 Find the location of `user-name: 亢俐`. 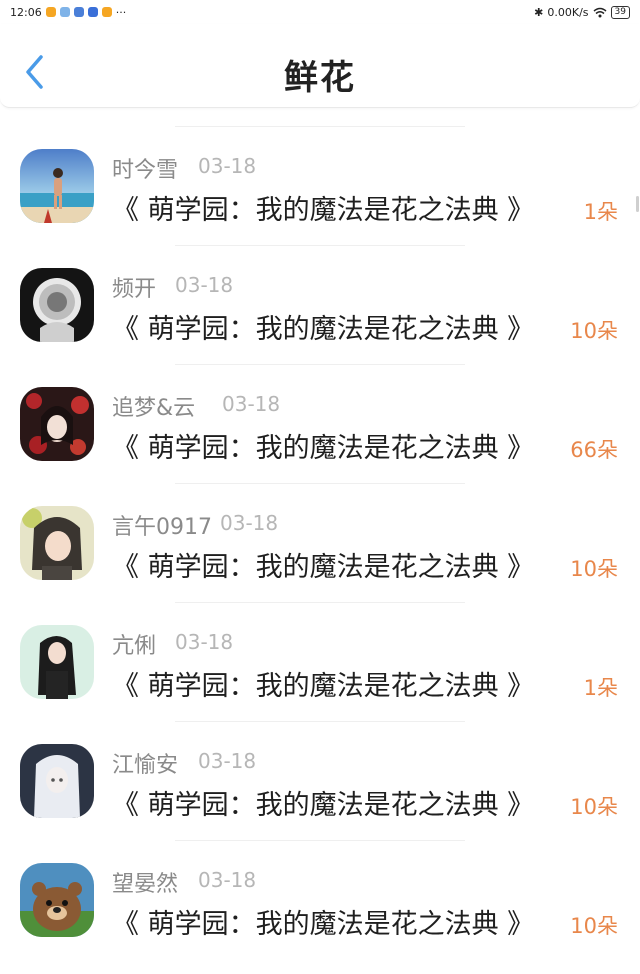

user-name: 亢俐 is located at coordinates (134, 644).